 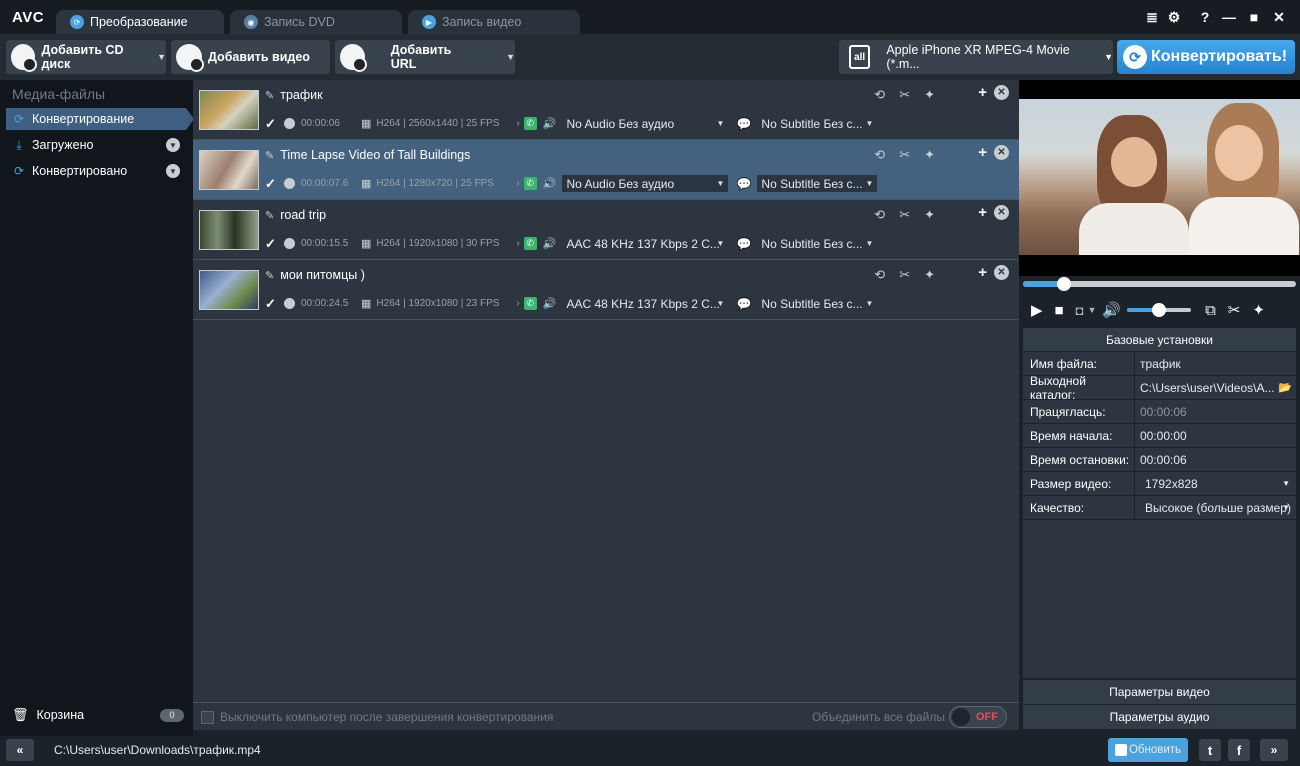 I want to click on convert-button: ⟳ Конвертировать!, so click(x=1206, y=57).